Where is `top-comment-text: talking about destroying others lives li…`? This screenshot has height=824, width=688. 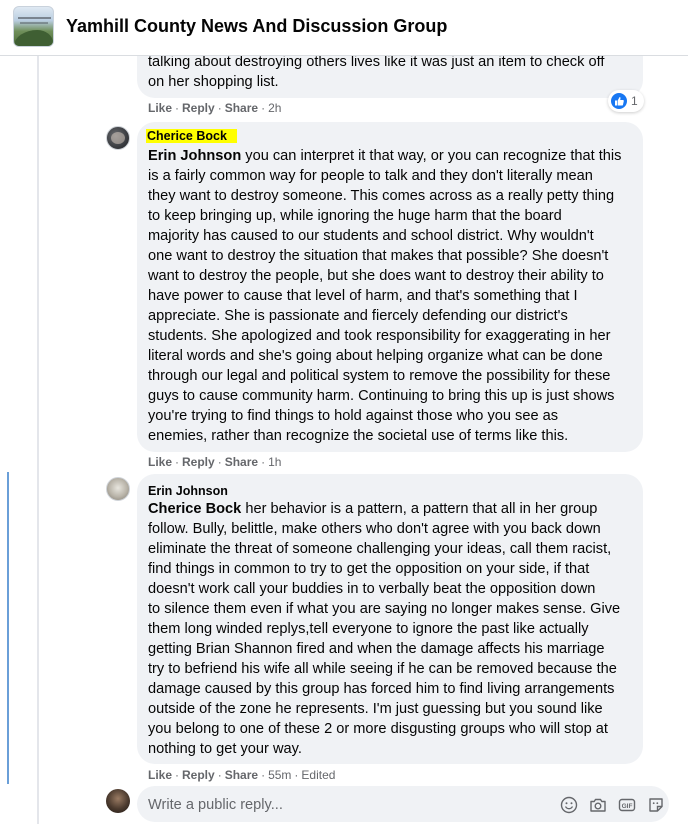 top-comment-text: talking about destroying others lives li… is located at coordinates (376, 72).